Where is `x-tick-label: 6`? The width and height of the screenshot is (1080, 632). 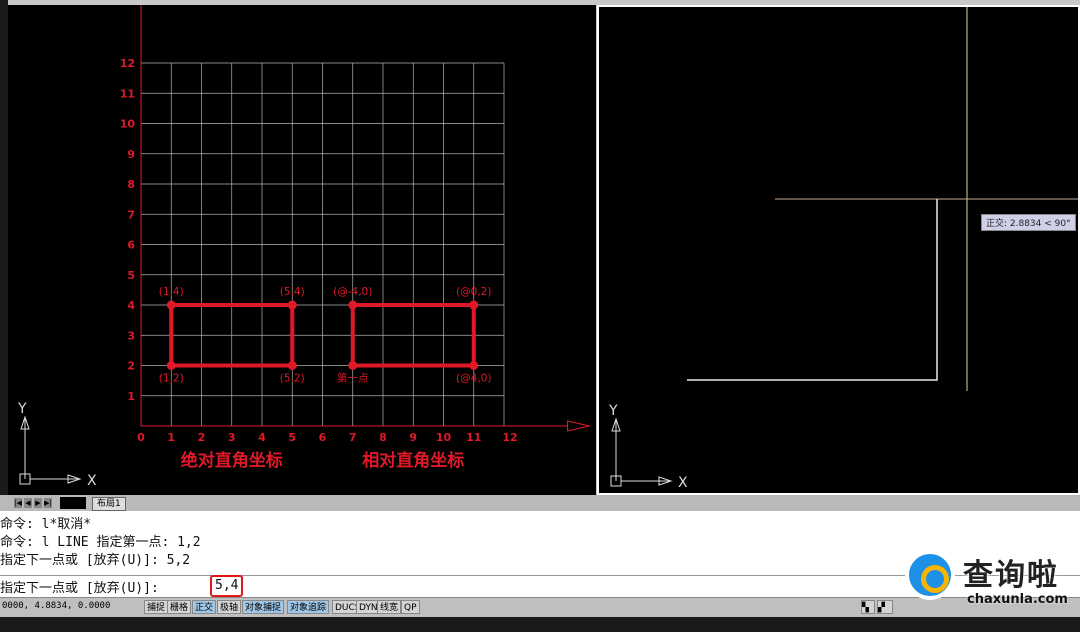
x-tick-label: 6 is located at coordinates (323, 437).